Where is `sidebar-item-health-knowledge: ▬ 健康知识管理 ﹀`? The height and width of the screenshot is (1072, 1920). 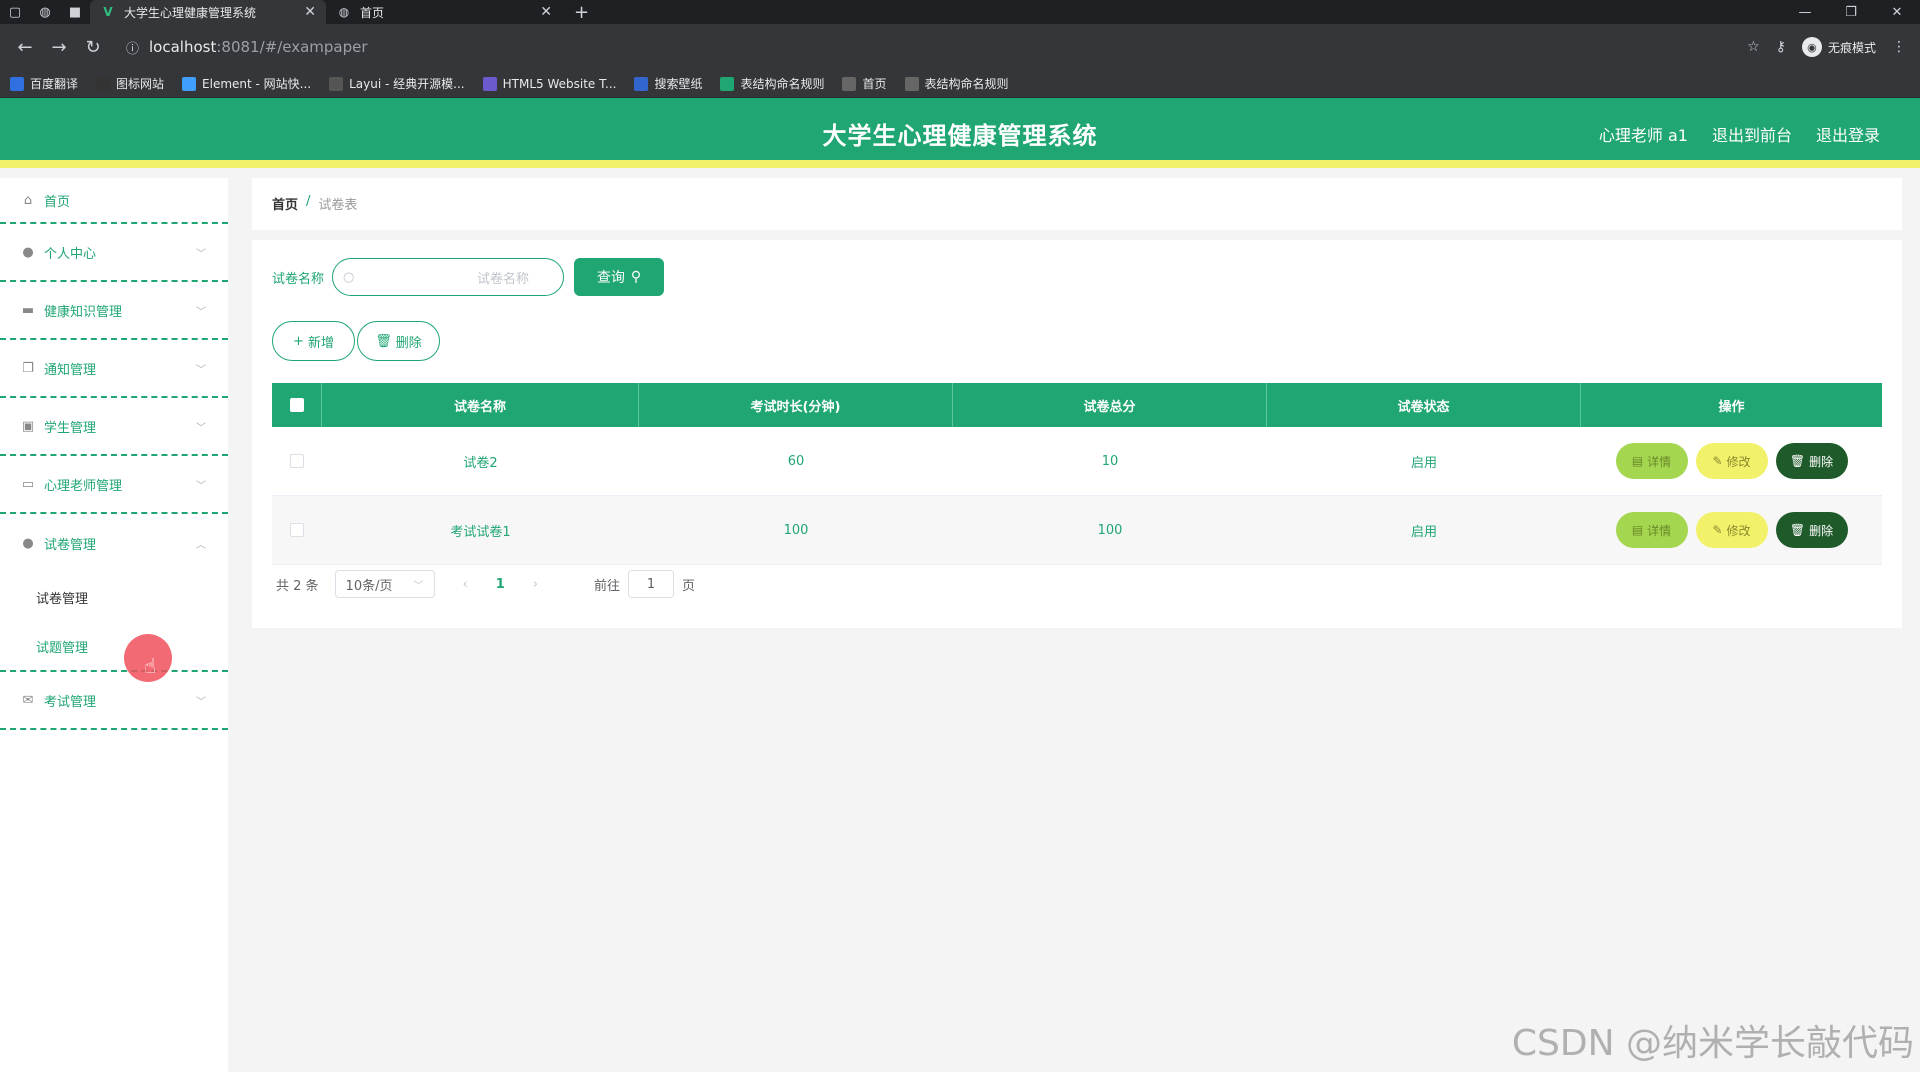
sidebar-item-health-knowledge: ▬ 健康知识管理 ﹀ is located at coordinates (114, 311).